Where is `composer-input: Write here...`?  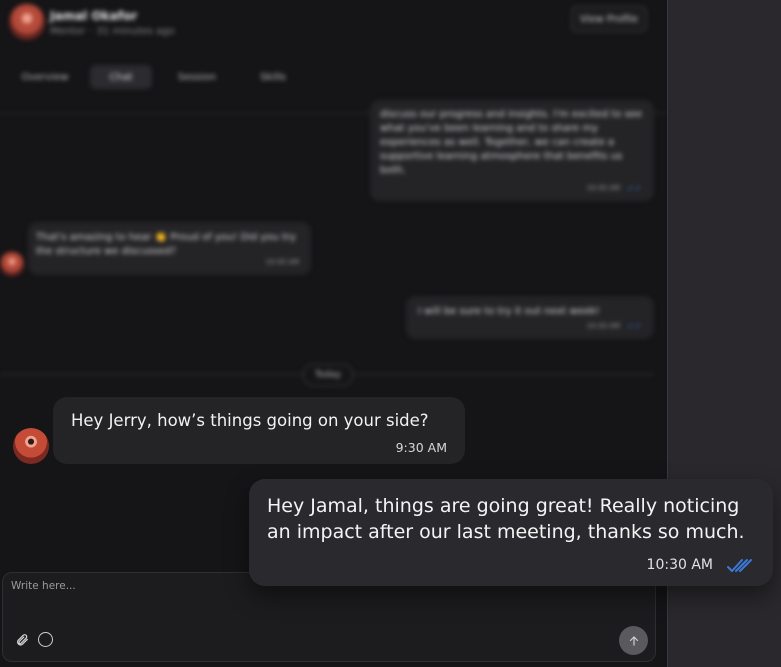 composer-input: Write here... is located at coordinates (43, 586).